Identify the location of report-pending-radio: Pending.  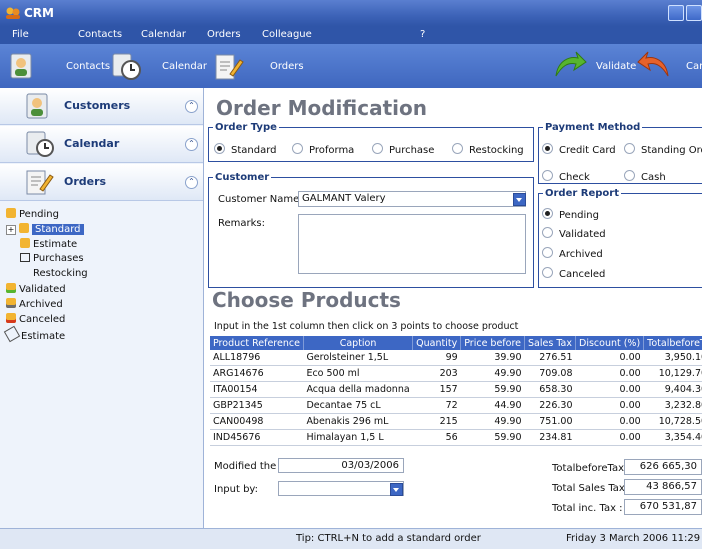
(570, 214).